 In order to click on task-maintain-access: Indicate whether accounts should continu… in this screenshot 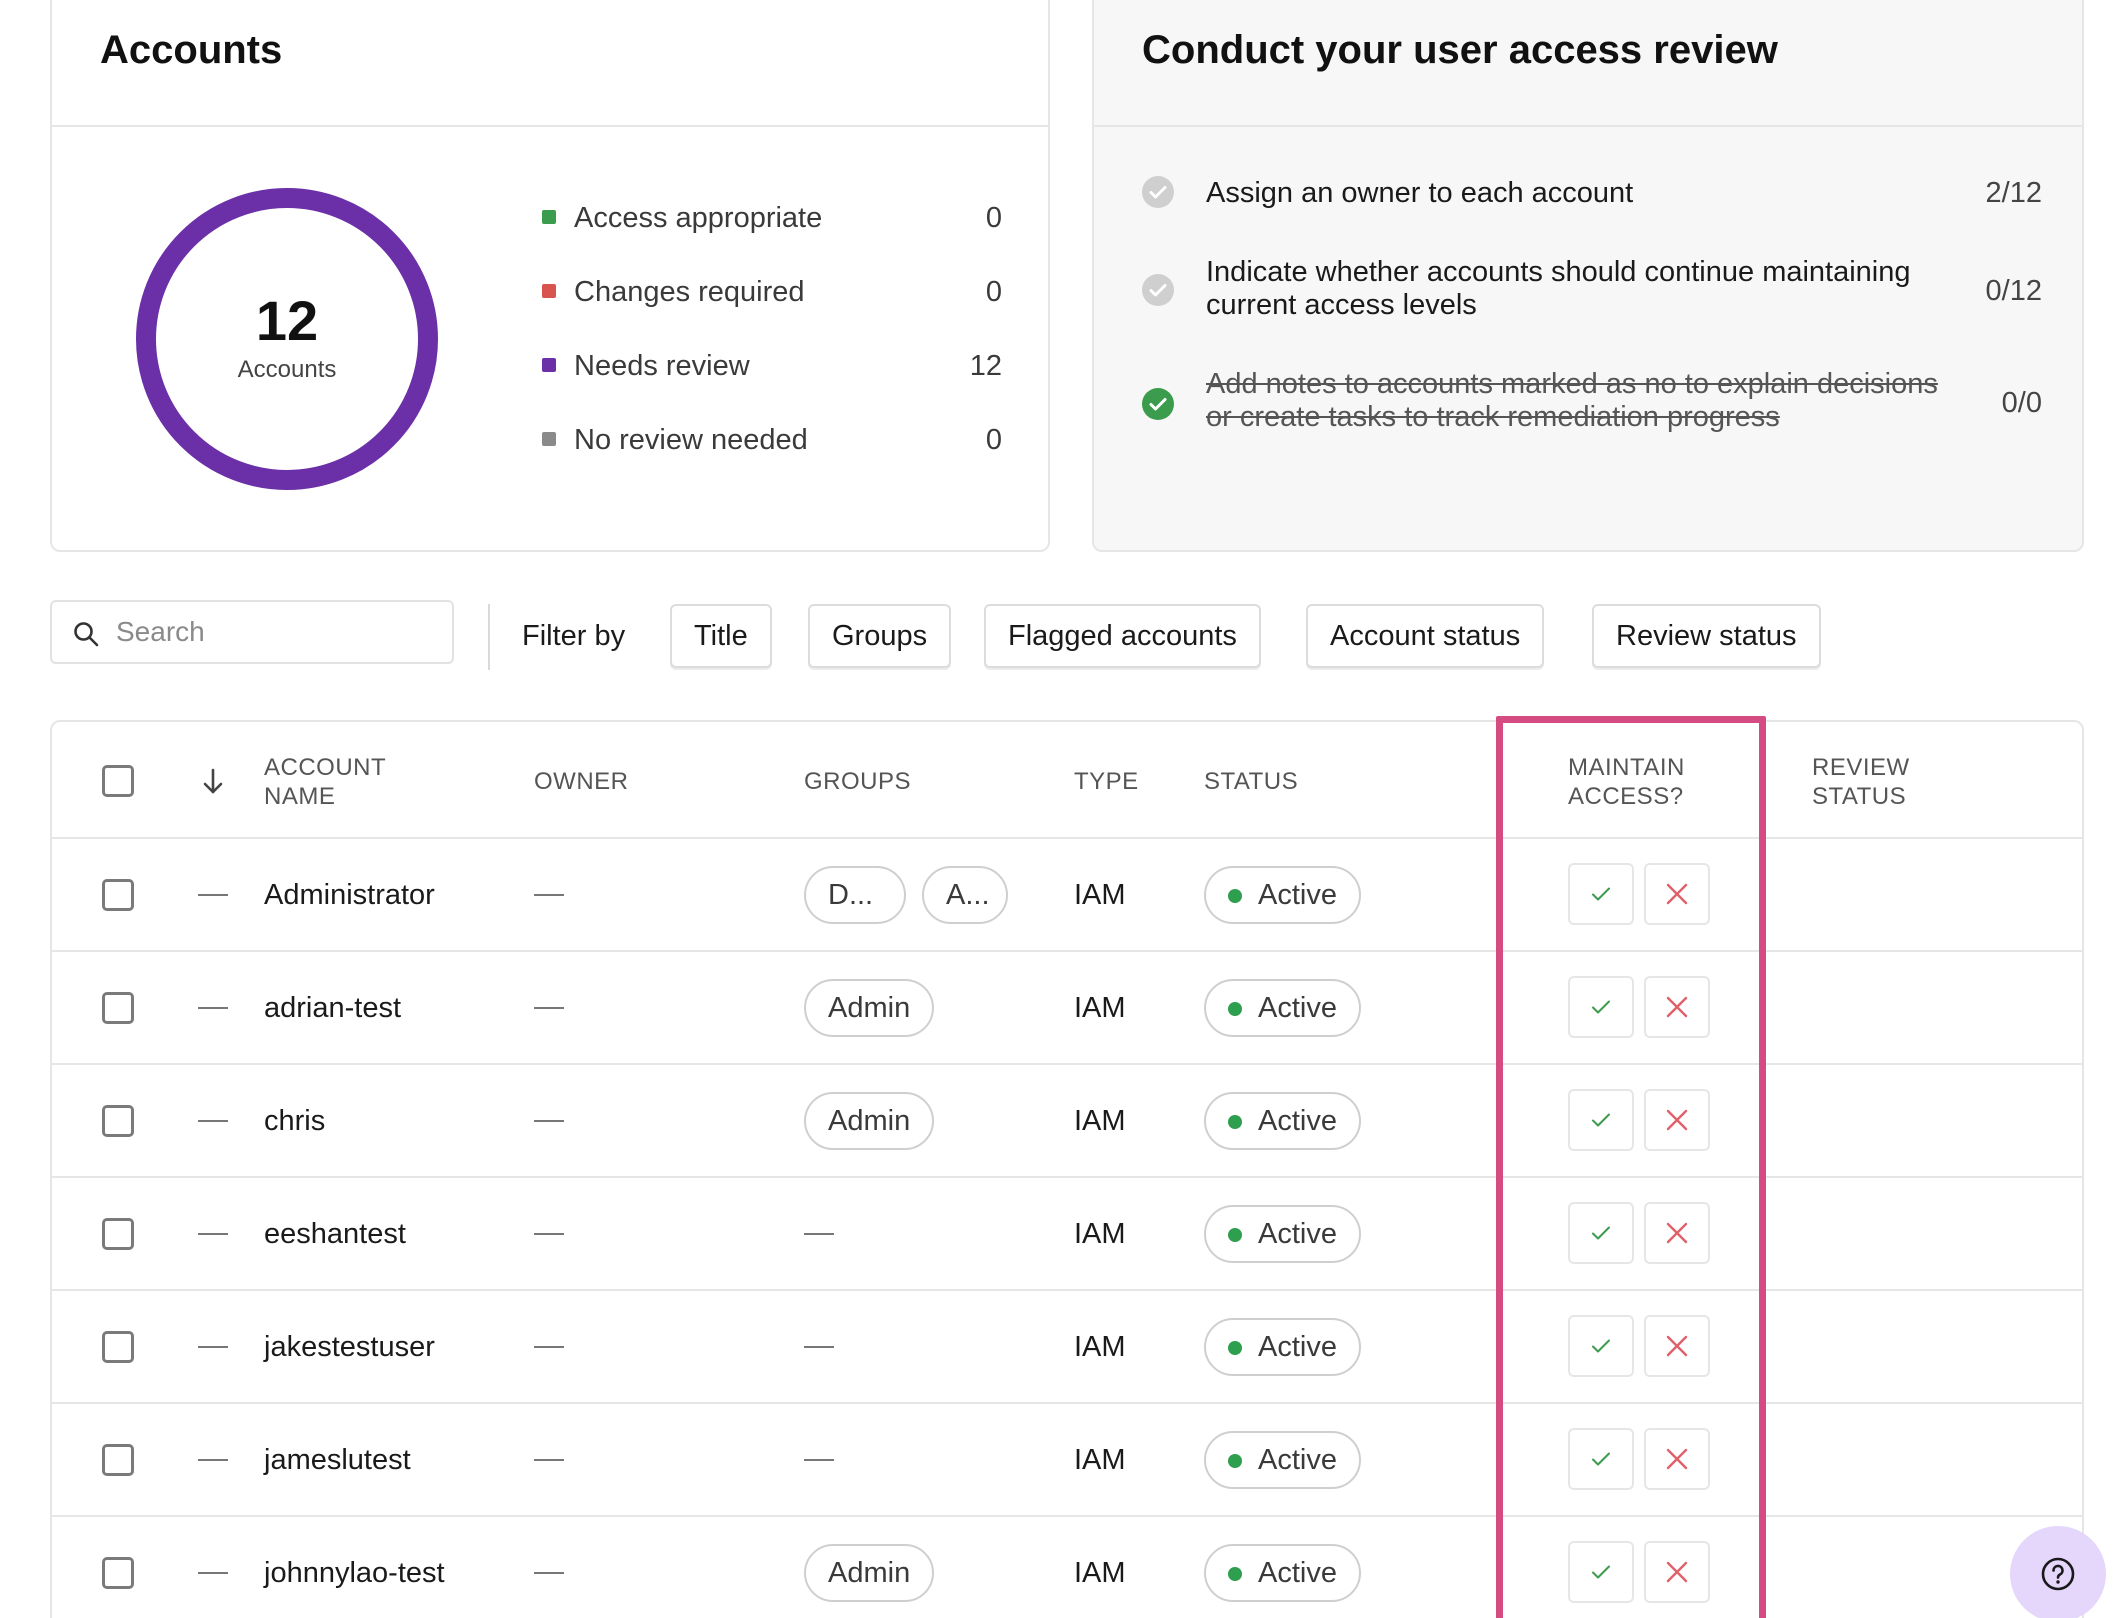, I will do `click(1592, 291)`.